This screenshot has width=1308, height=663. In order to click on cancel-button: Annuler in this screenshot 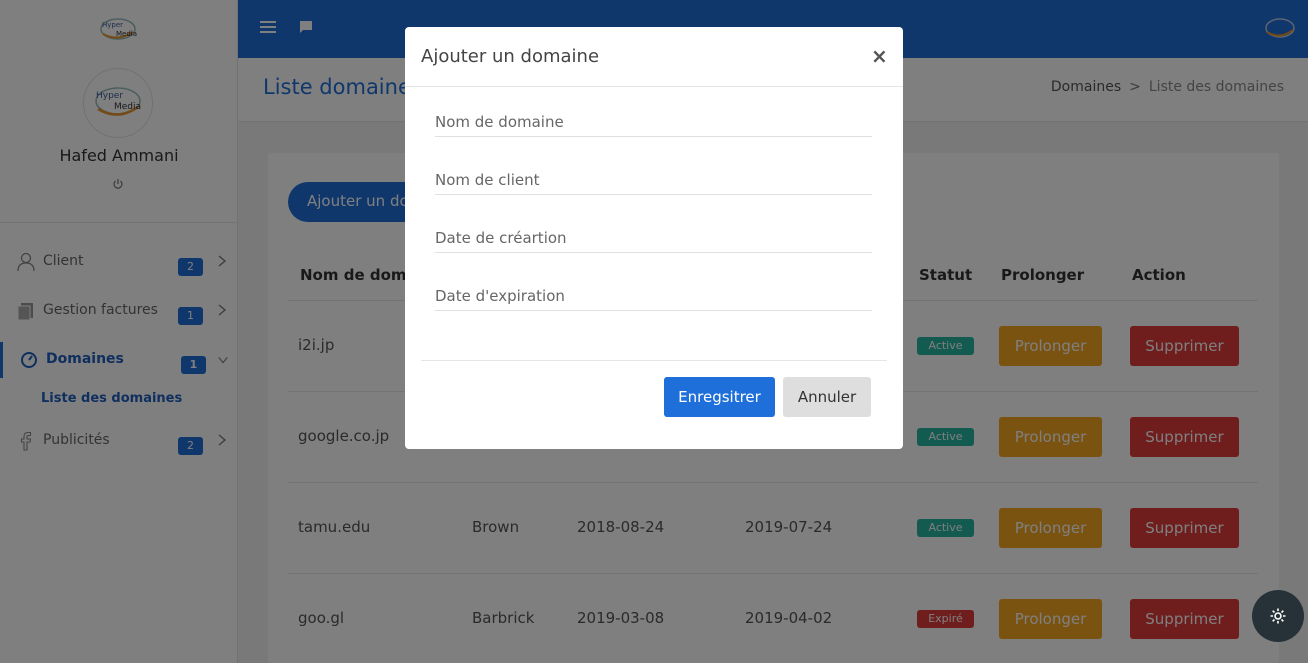, I will do `click(827, 397)`.